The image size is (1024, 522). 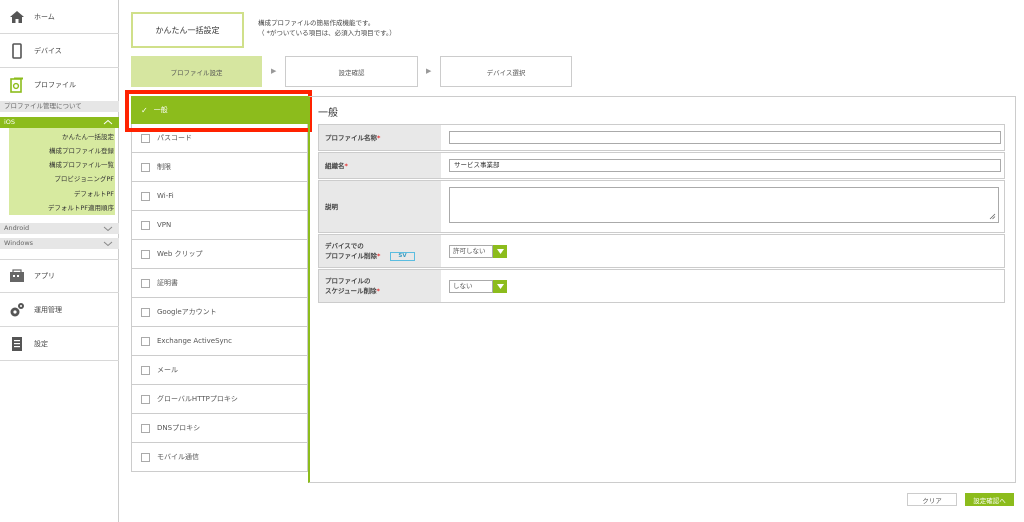 I want to click on gear-icon, so click(x=17, y=310).